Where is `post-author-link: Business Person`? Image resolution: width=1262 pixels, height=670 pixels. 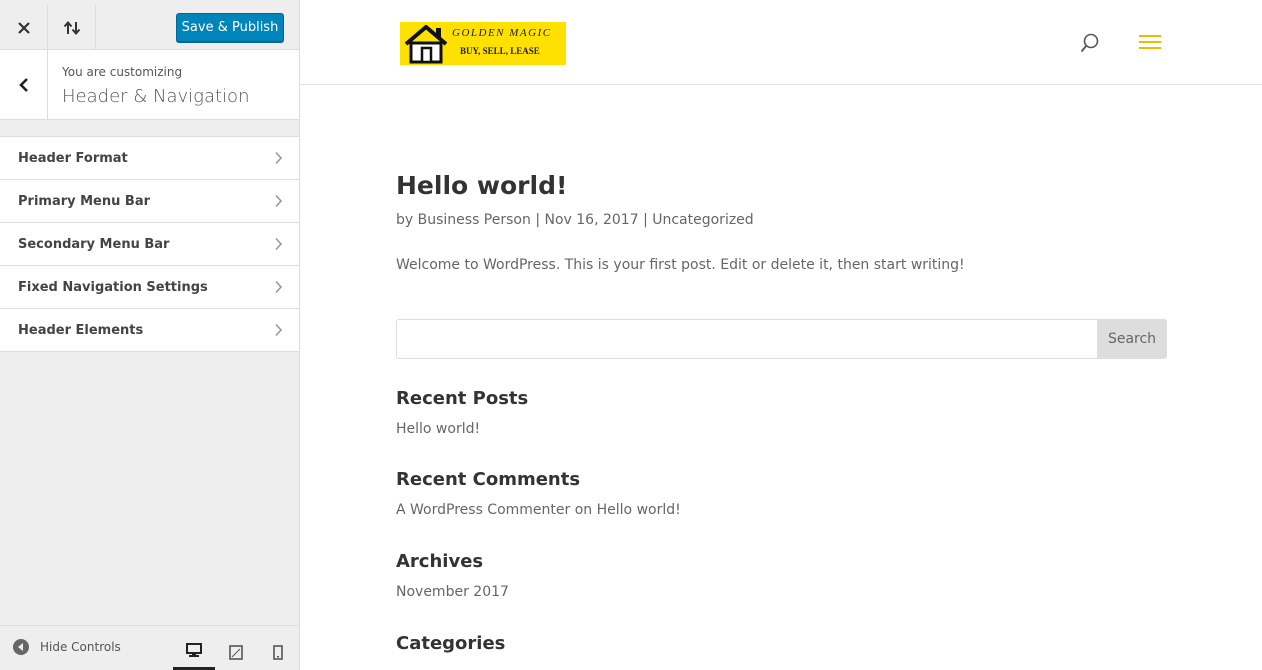
post-author-link: Business Person is located at coordinates (474, 220).